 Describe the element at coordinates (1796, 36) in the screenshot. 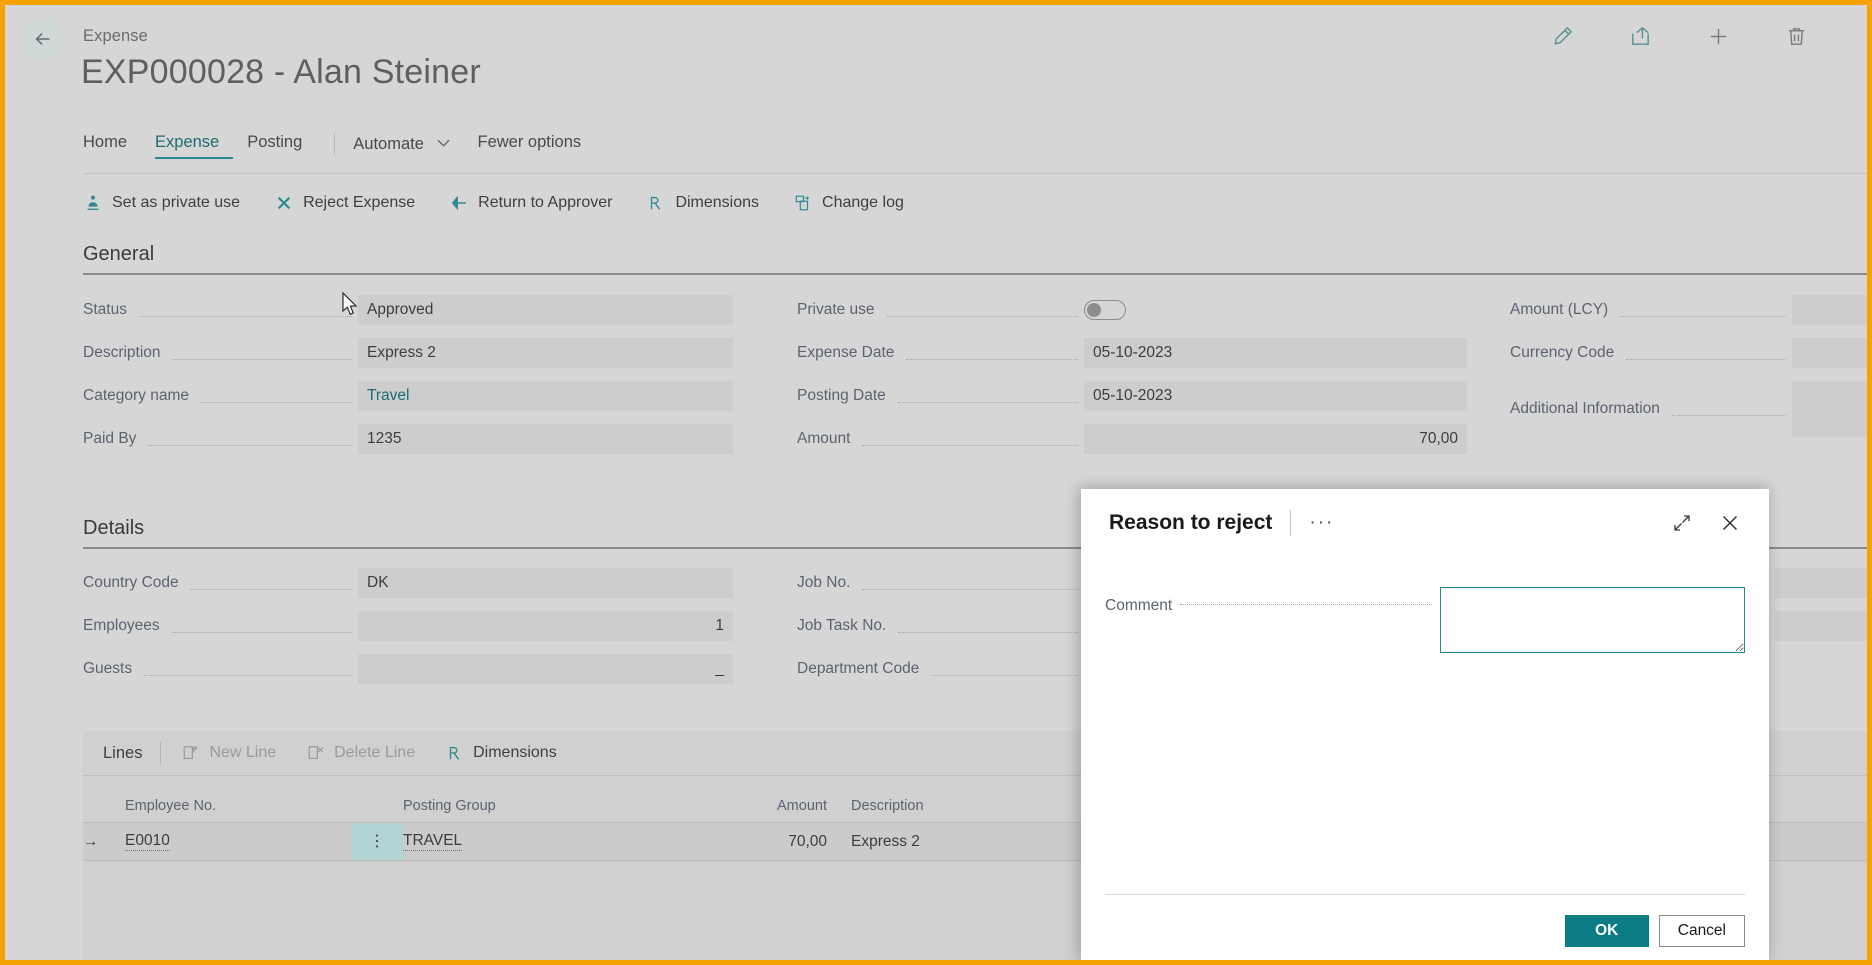

I see `trash-icon` at that location.